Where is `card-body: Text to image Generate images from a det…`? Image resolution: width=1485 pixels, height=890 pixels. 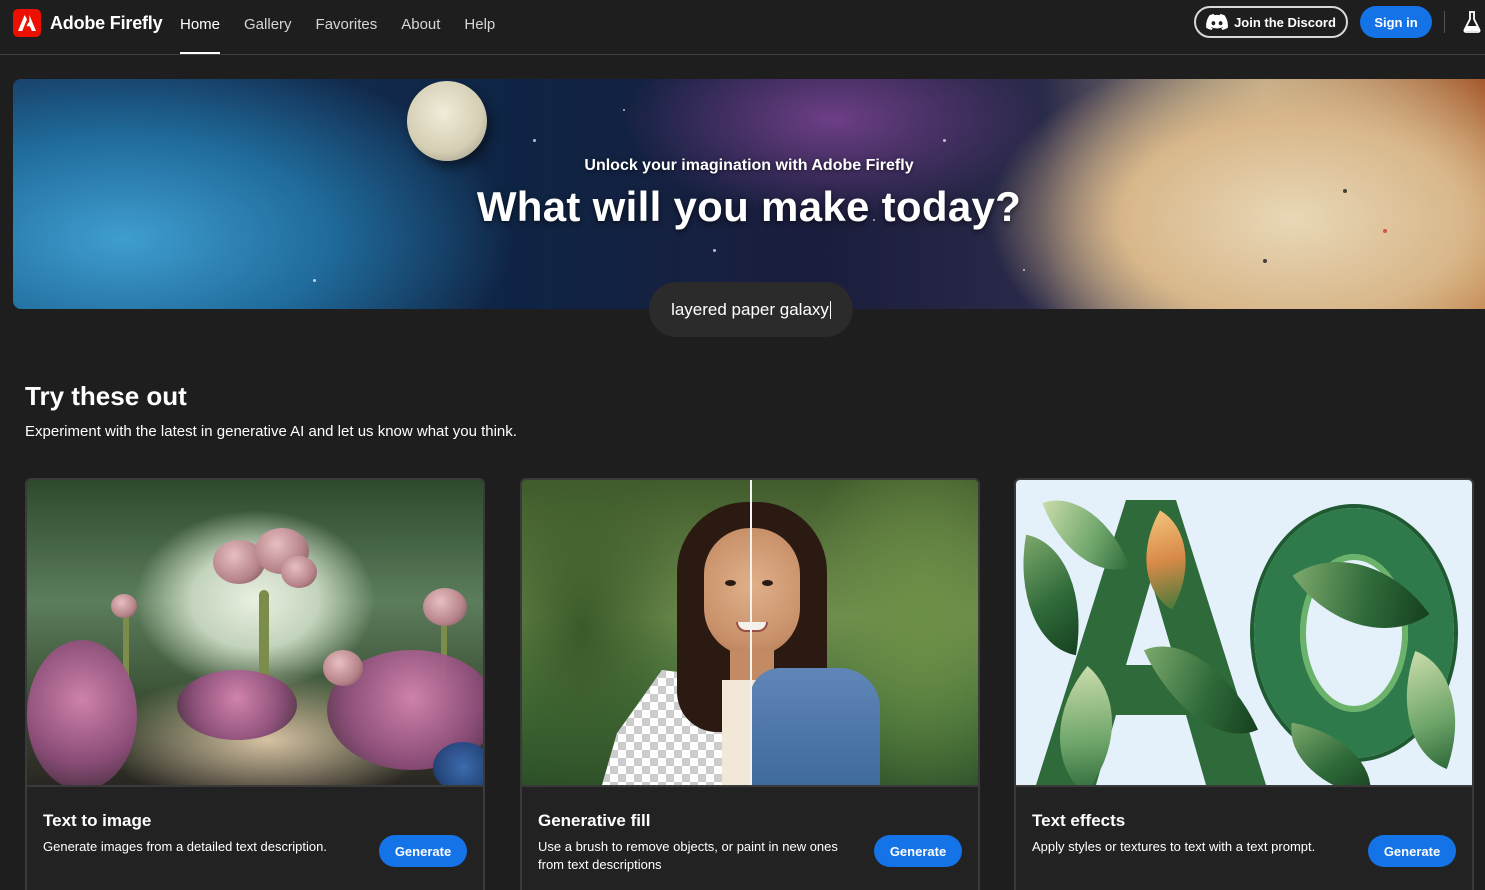 card-body: Text to image Generate images from a det… is located at coordinates (255, 837).